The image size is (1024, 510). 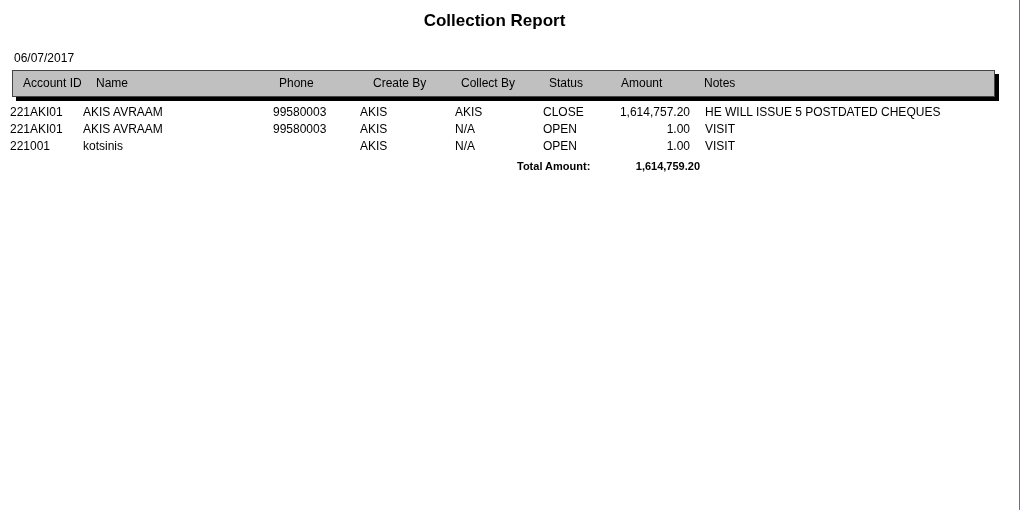 I want to click on table-cell-text: HE WILL ISSUE 5 POSTDATED CHEQUES, so click(x=823, y=112).